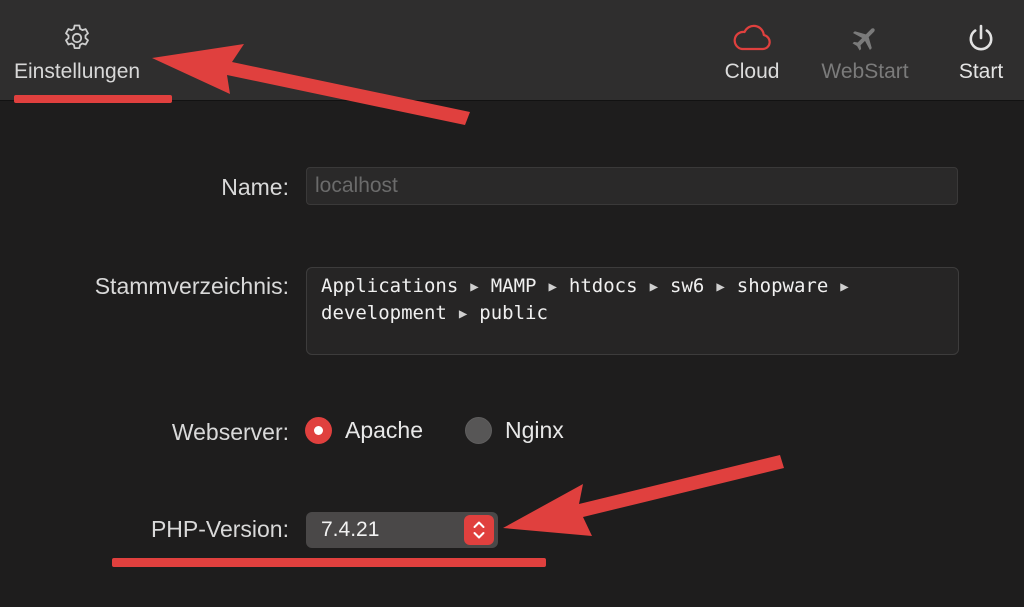  I want to click on toolbar-start-button: Start, so click(981, 53).